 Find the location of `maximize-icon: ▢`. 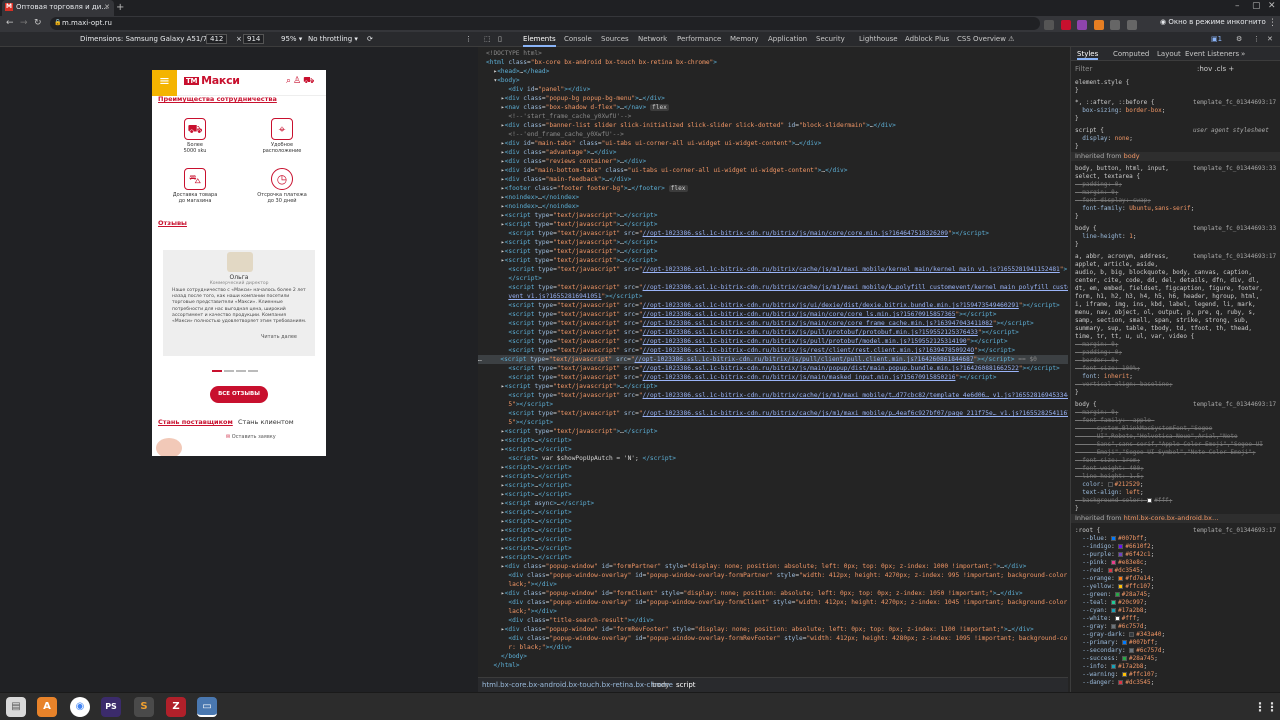

maximize-icon: ▢ is located at coordinates (1256, 6).